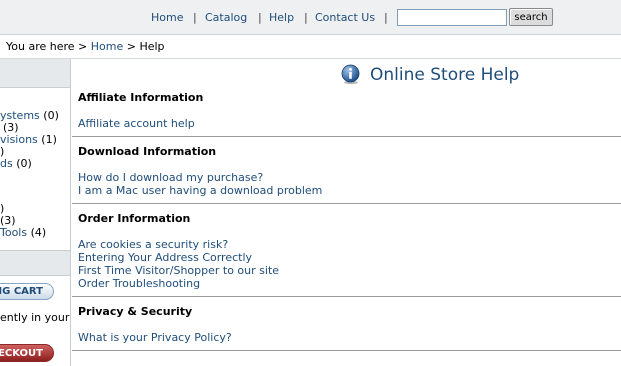  I want to click on category-count: (4), so click(38, 232).